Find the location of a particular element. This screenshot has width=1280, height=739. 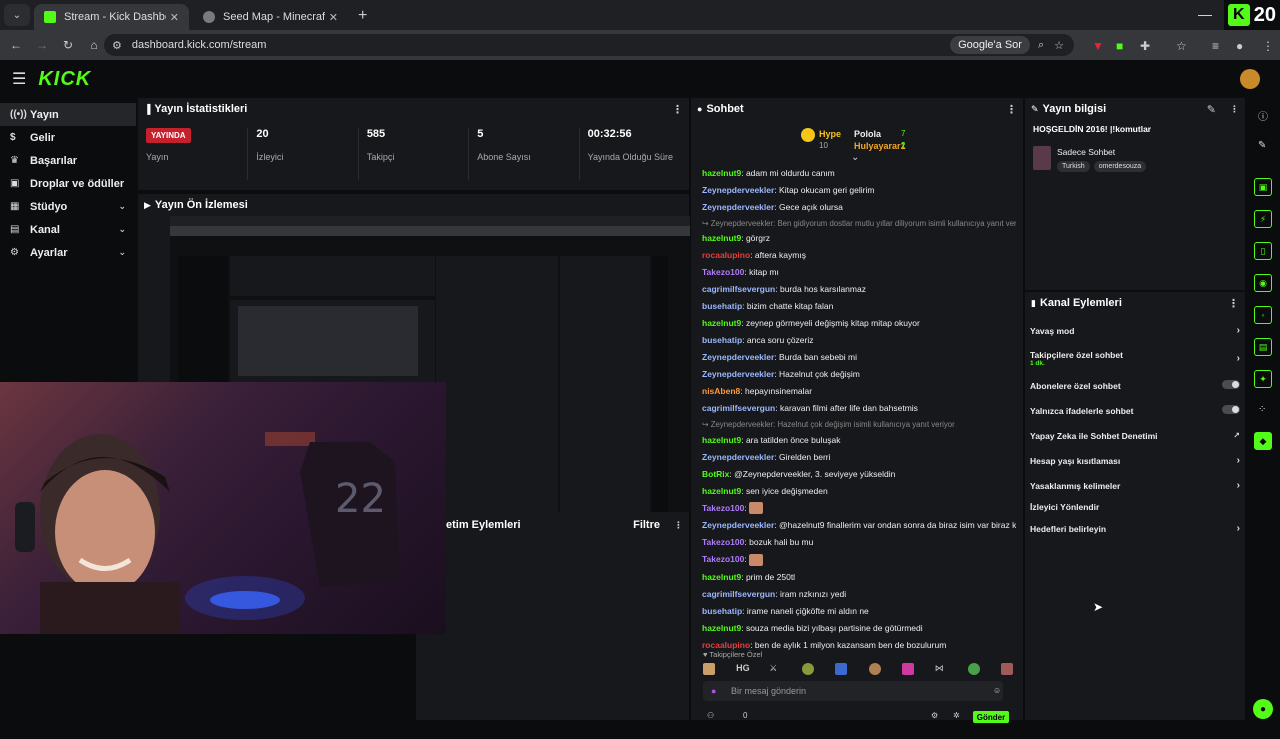

emote-icon: ⚔ is located at coordinates (775, 669).